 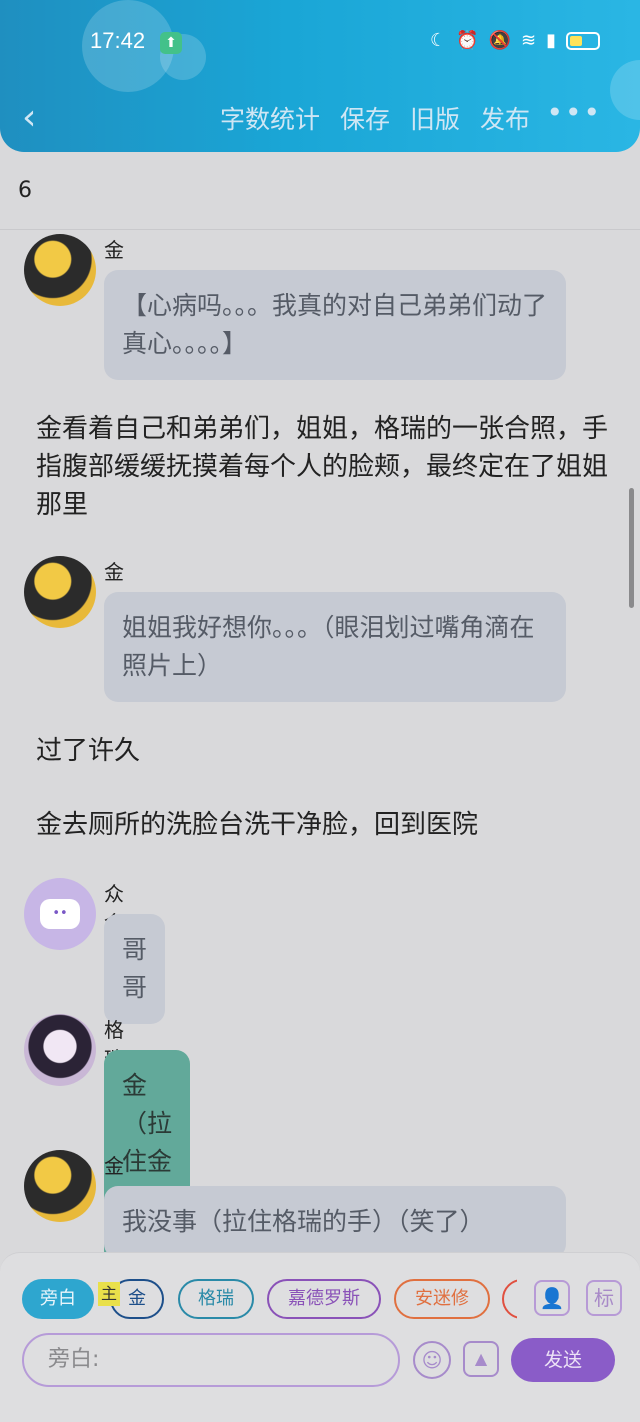 What do you see at coordinates (551, 40) in the screenshot?
I see `signal-icon: ▮` at bounding box center [551, 40].